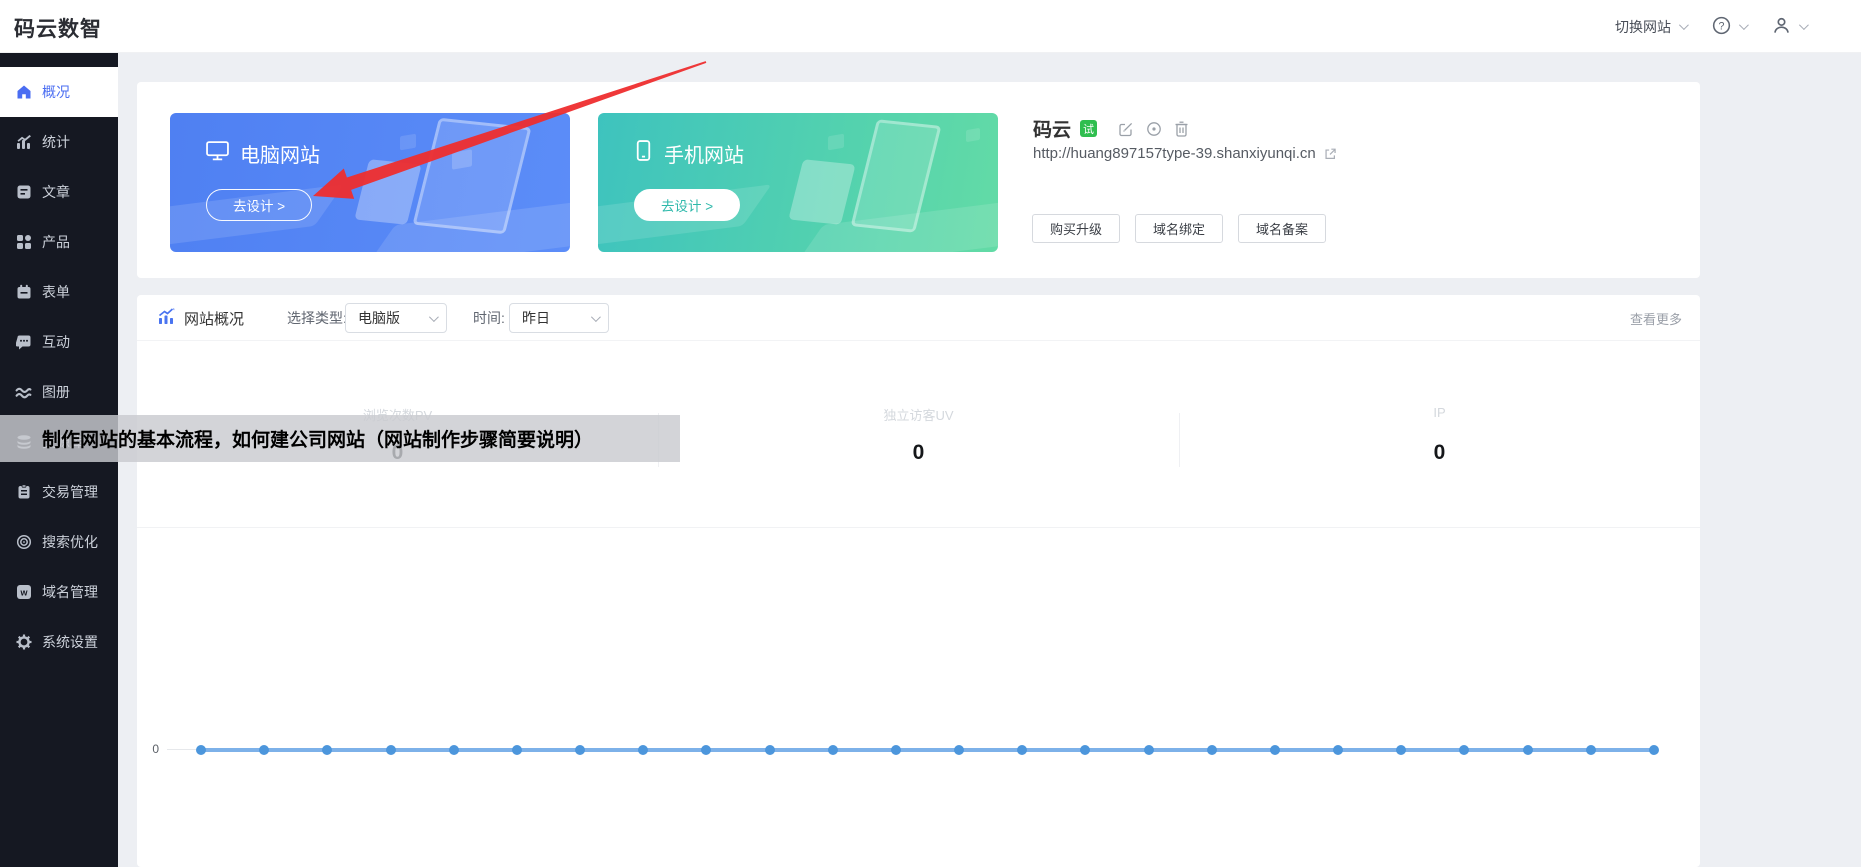  Describe the element at coordinates (201, 318) in the screenshot. I see `overview-title: 网站概况` at that location.